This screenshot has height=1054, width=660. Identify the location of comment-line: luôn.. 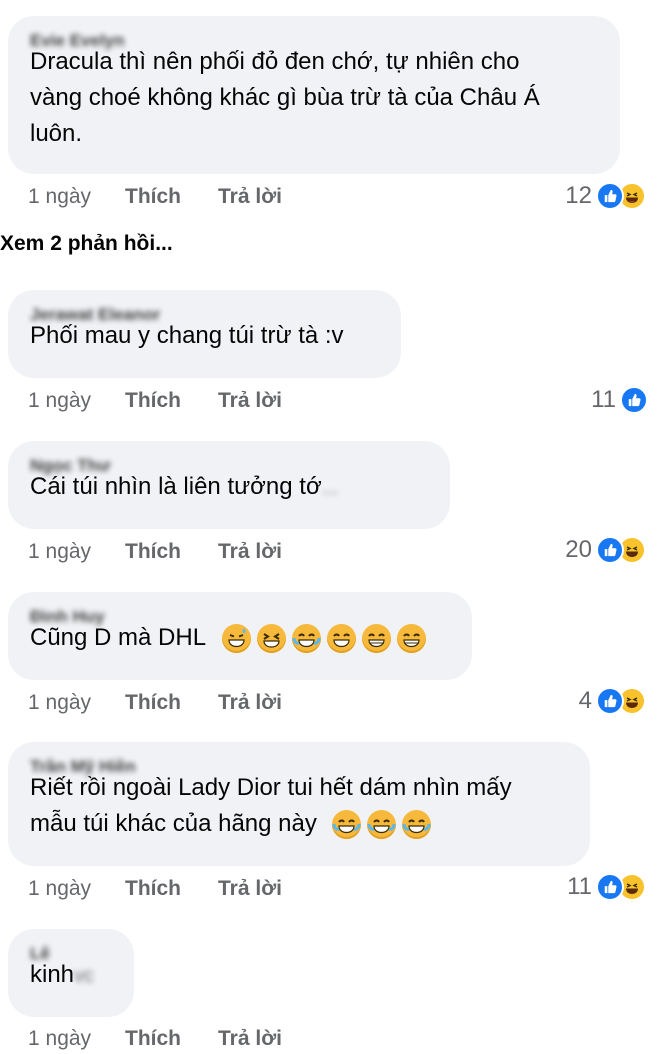
(56, 133).